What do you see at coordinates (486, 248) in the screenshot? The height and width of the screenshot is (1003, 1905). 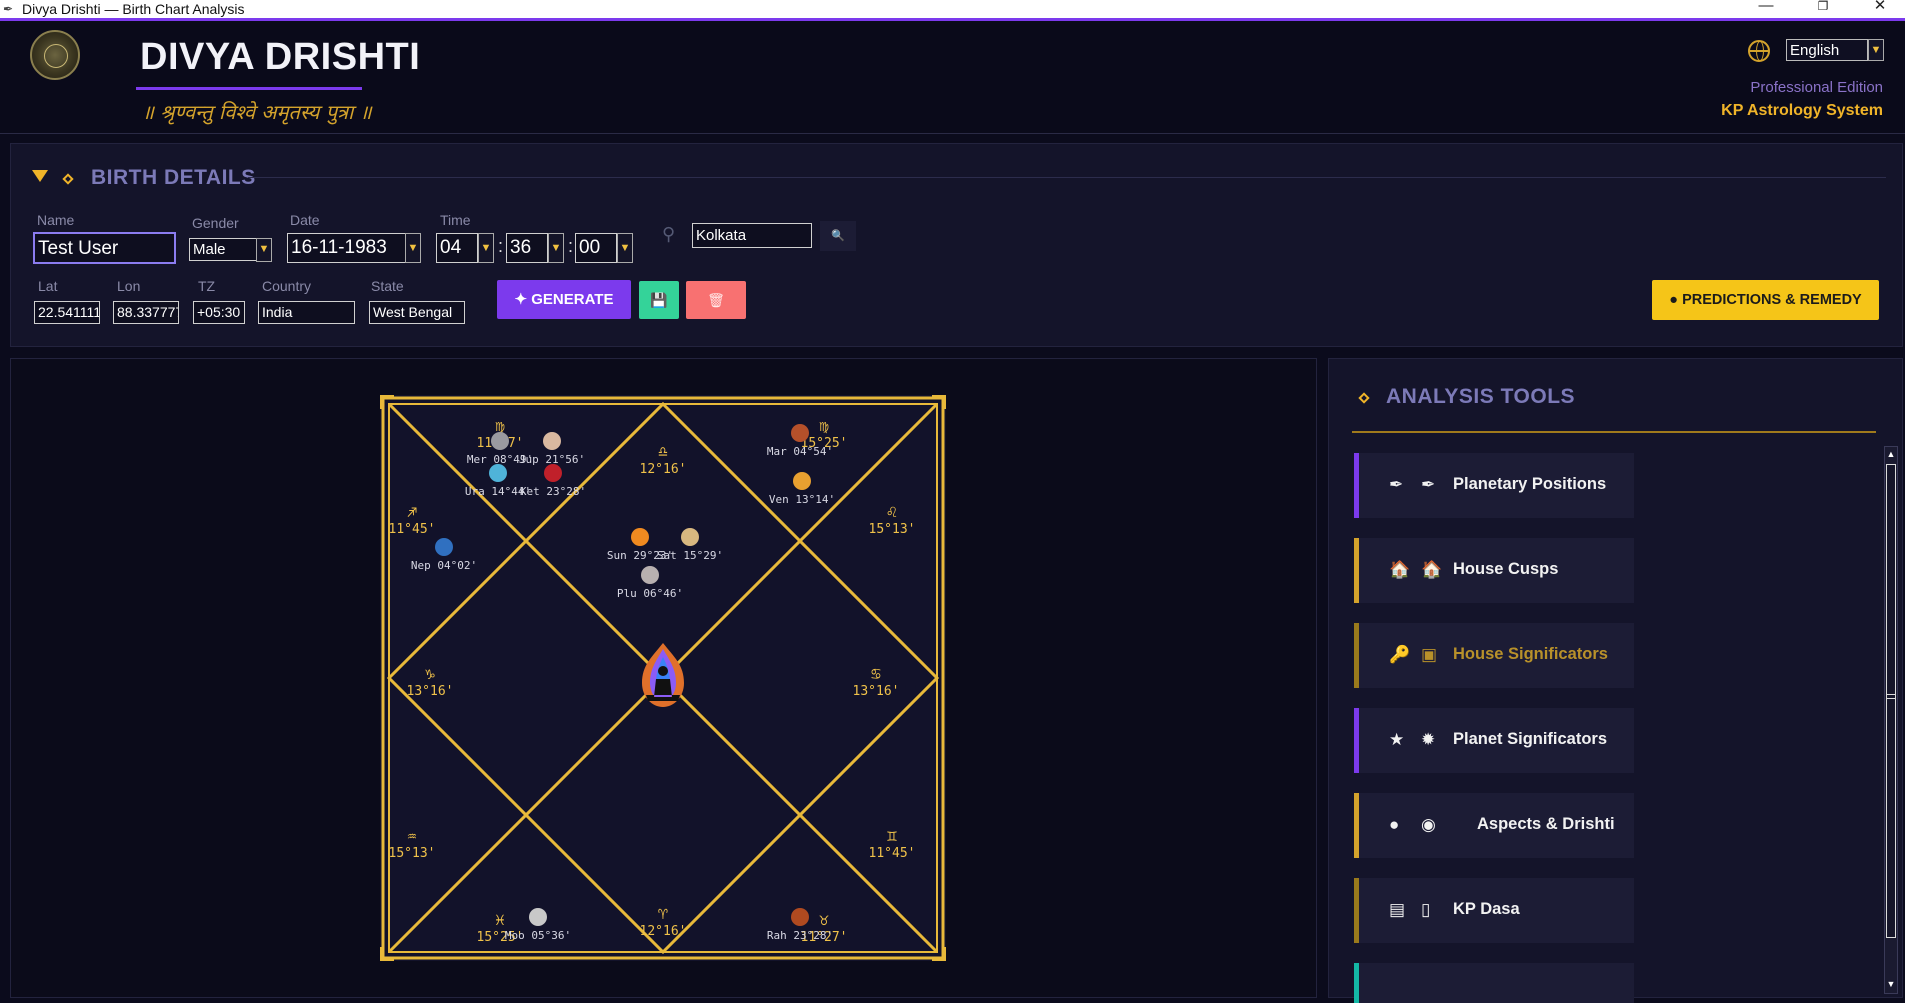 I see `hour-dropdown-arrow: ▼` at bounding box center [486, 248].